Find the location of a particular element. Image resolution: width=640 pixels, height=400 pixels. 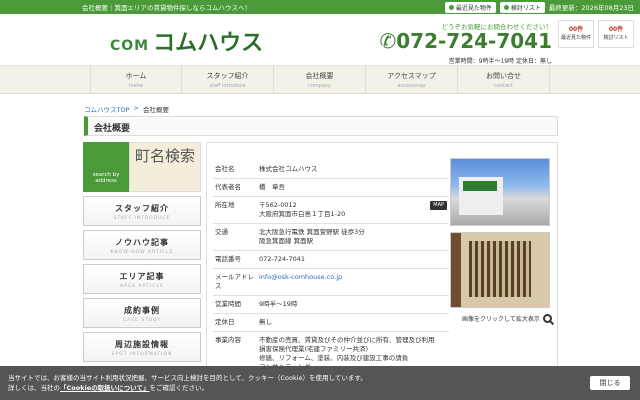

info-key: 交通 is located at coordinates (235, 237).